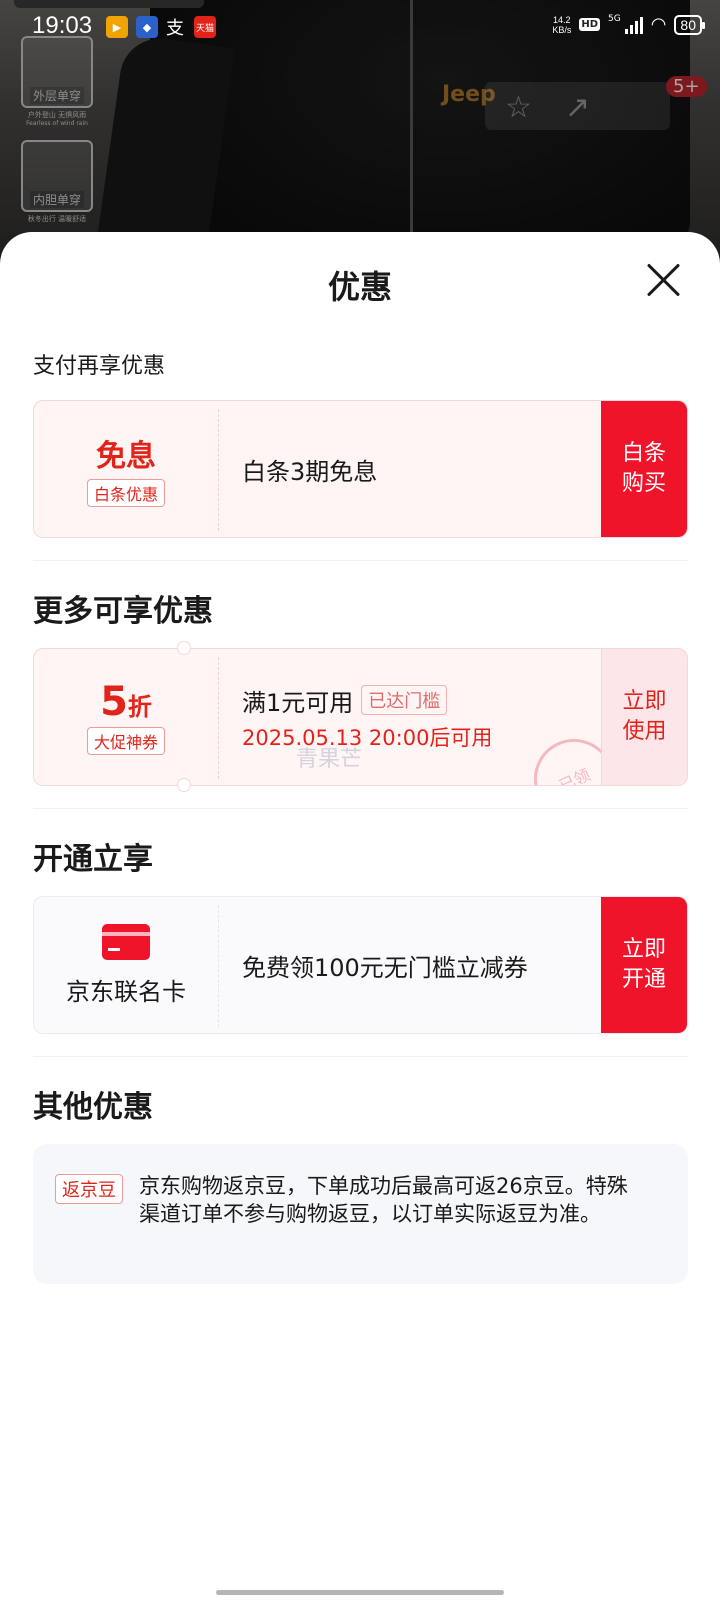 The height and width of the screenshot is (1600, 720). Describe the element at coordinates (658, 24) in the screenshot. I see `wifi-icon: ◠` at that location.